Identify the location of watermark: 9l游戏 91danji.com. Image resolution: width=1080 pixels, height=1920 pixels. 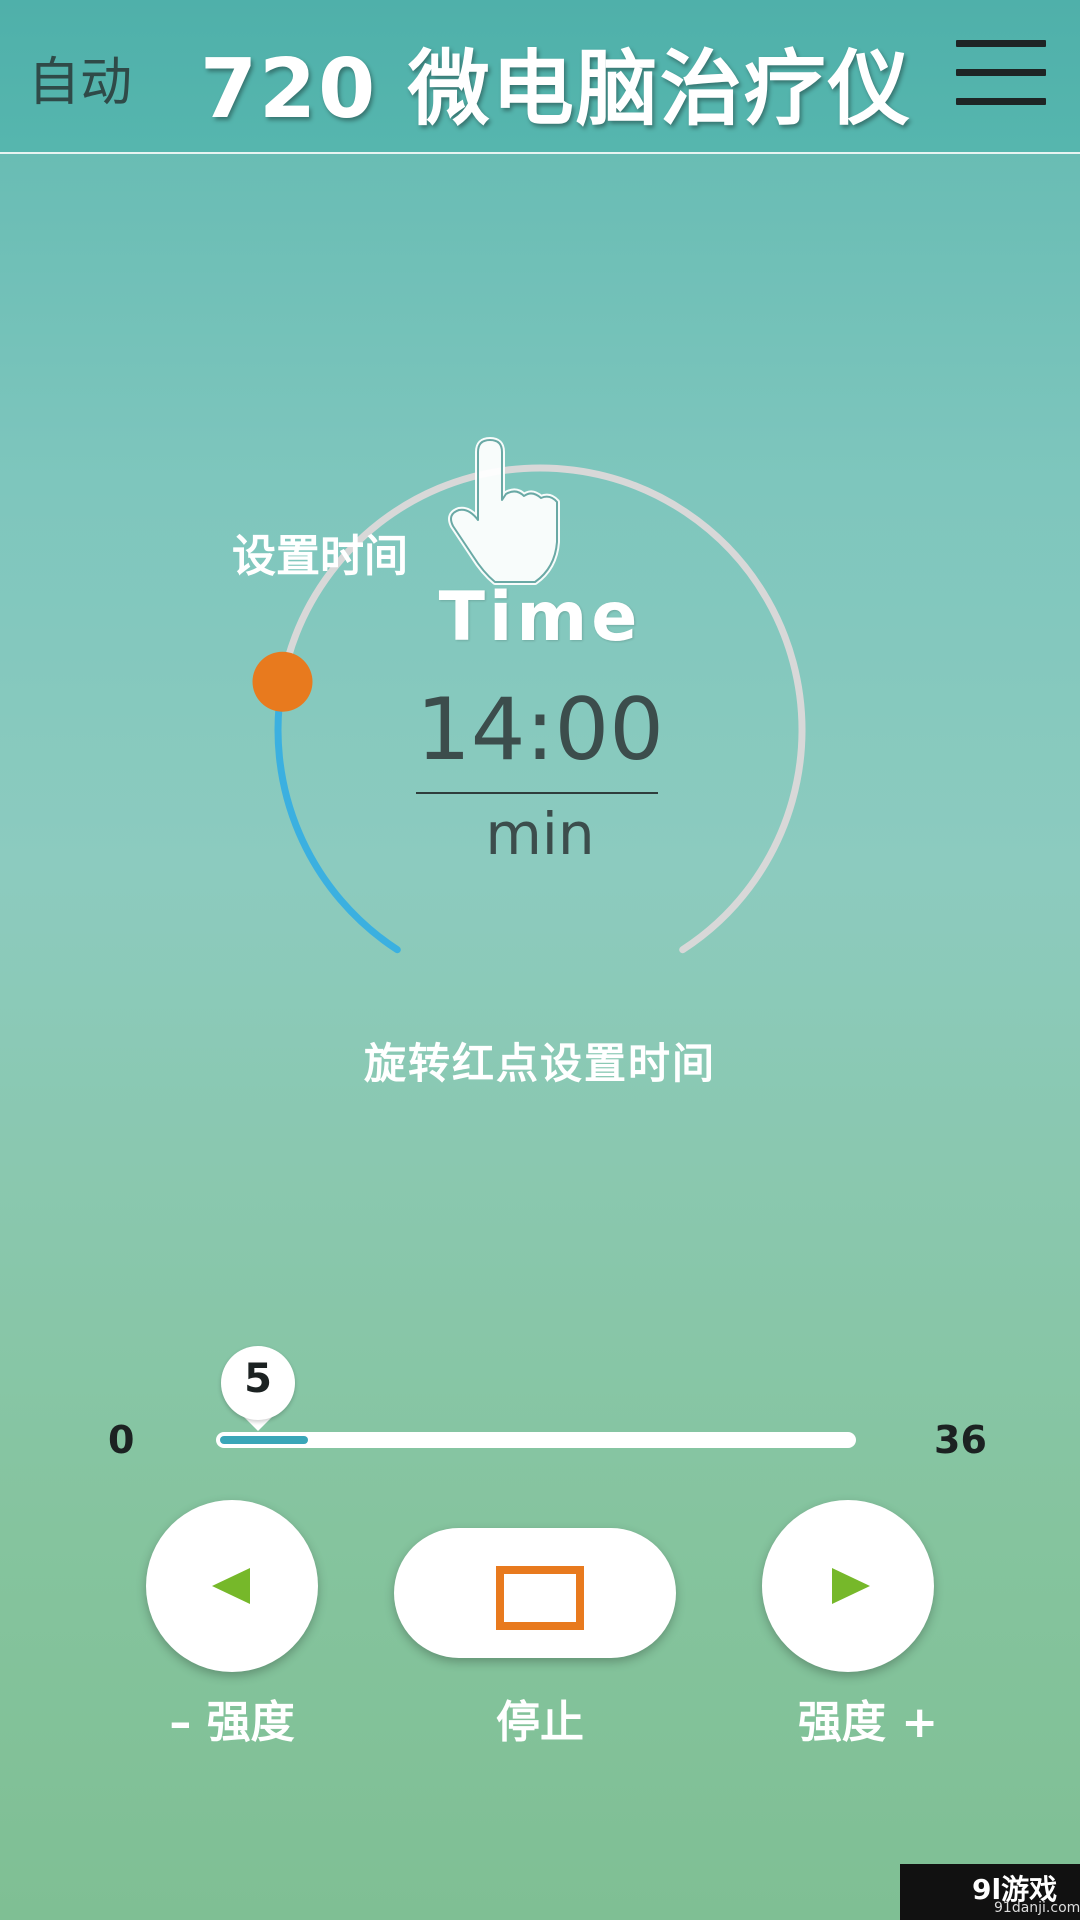
(990, 1892).